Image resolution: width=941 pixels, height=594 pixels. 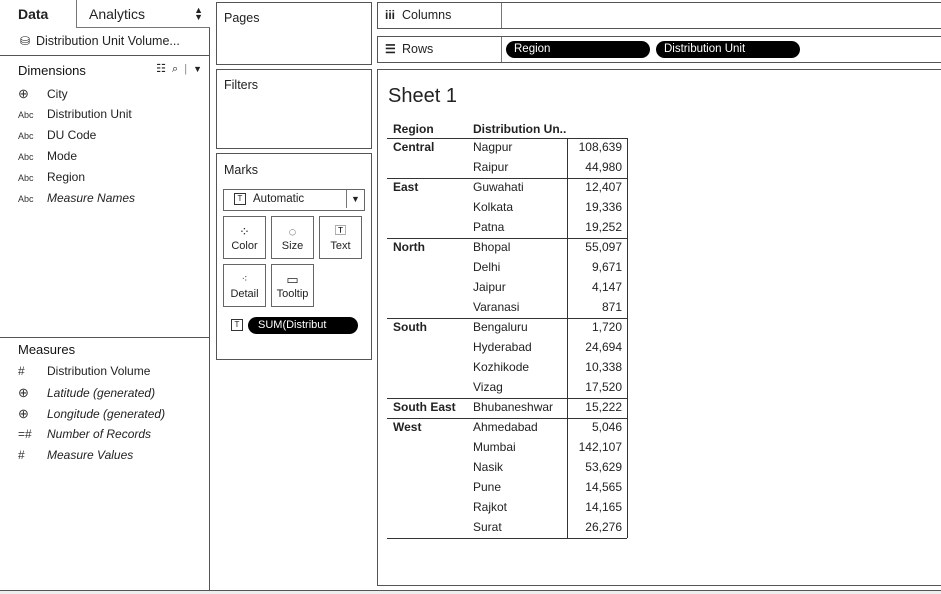 What do you see at coordinates (440, 49) in the screenshot?
I see `rows-shelf-label: ☰ Rows` at bounding box center [440, 49].